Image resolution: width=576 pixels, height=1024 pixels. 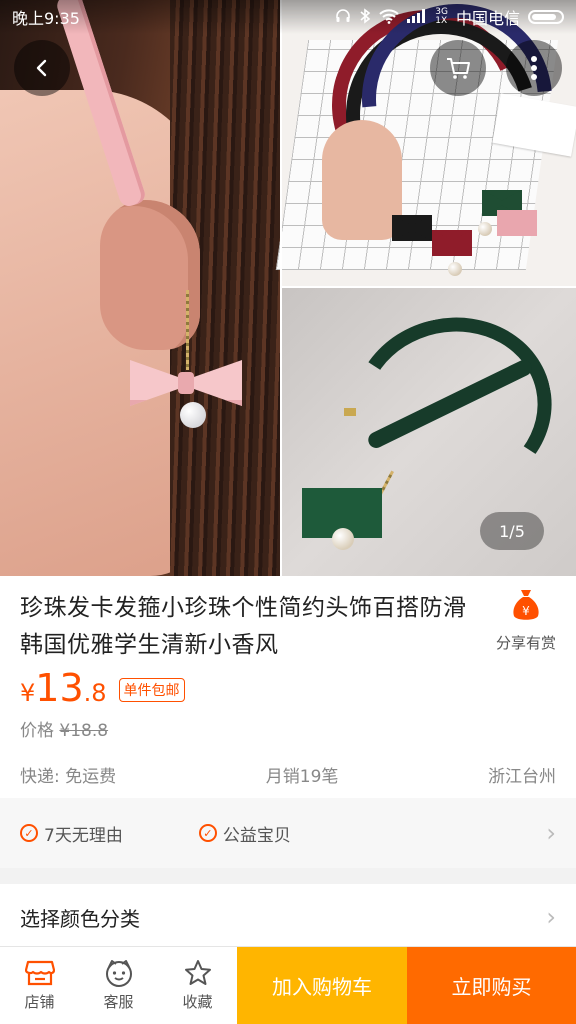 What do you see at coordinates (302, 777) in the screenshot?
I see `monthly-sales: 月销19笔` at bounding box center [302, 777].